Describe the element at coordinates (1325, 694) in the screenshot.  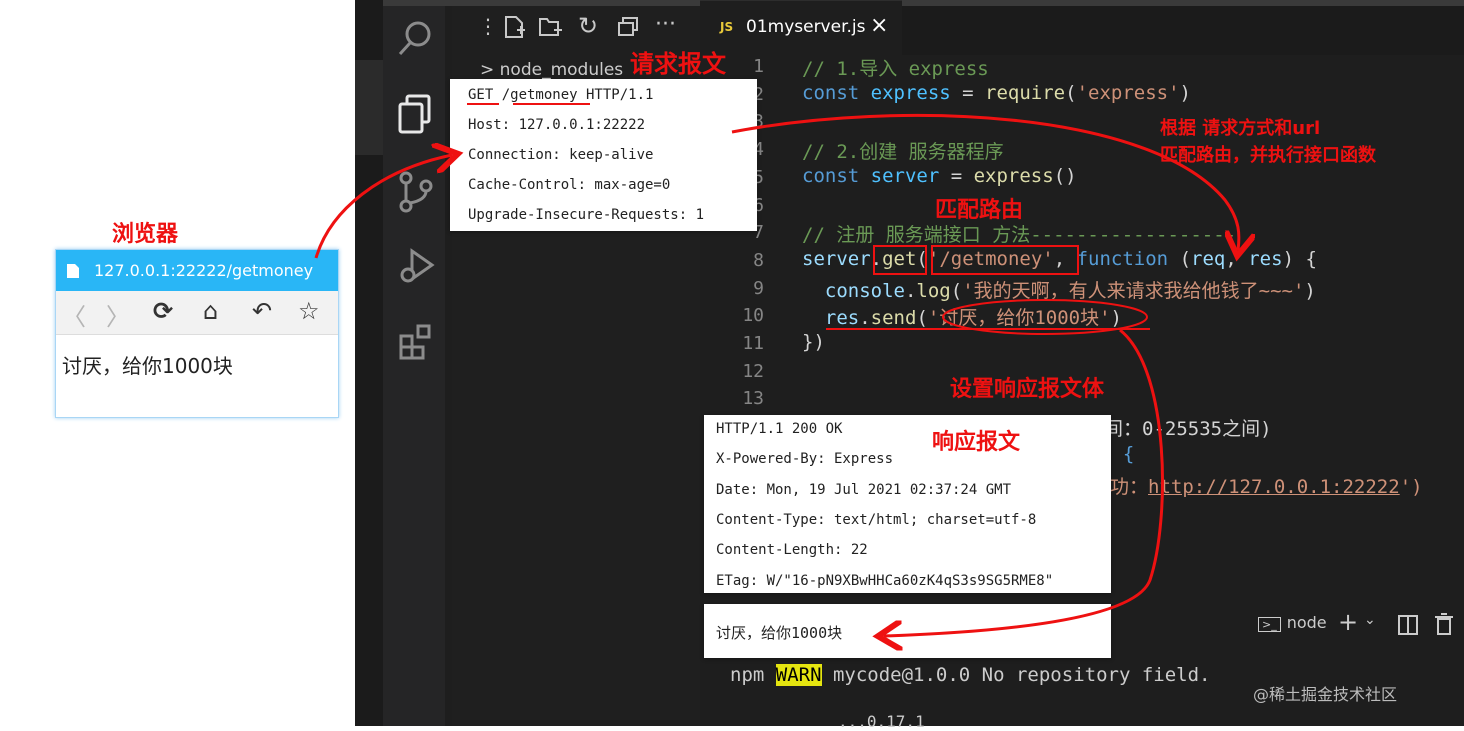
I see `watermark: @稀土掘金技术社区` at that location.